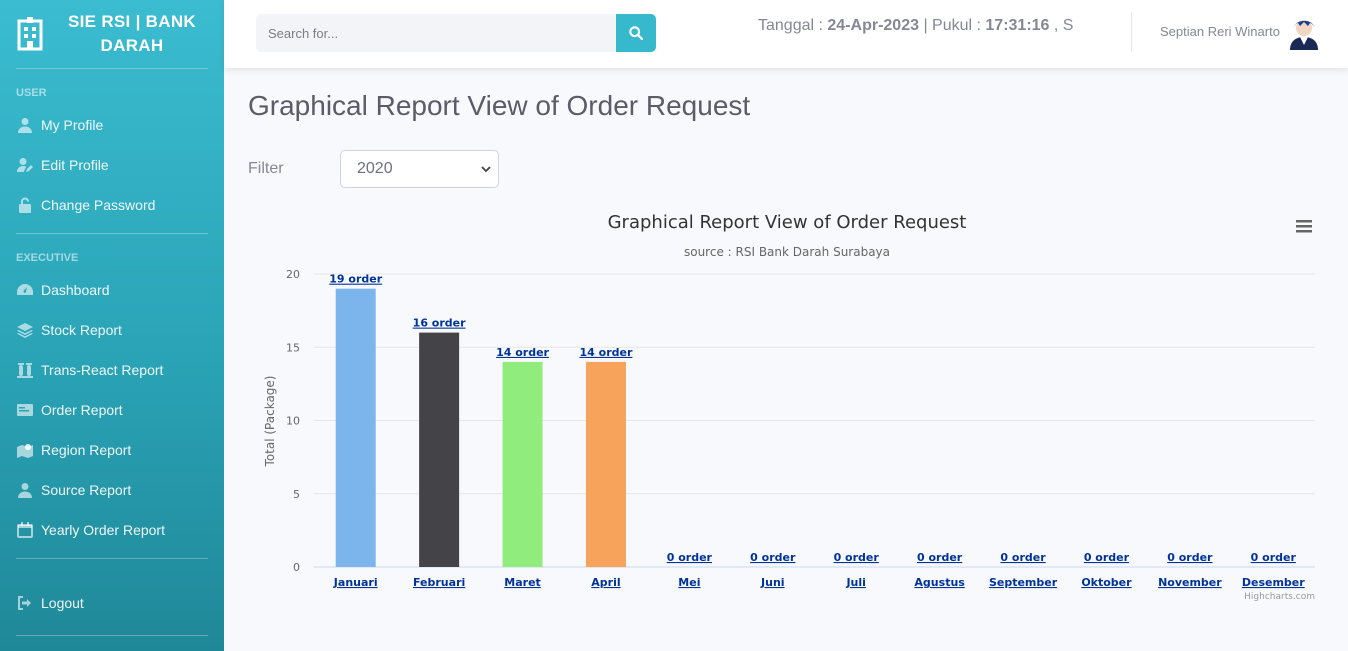 The height and width of the screenshot is (651, 1348). I want to click on year-filter-select: 2020, so click(419, 169).